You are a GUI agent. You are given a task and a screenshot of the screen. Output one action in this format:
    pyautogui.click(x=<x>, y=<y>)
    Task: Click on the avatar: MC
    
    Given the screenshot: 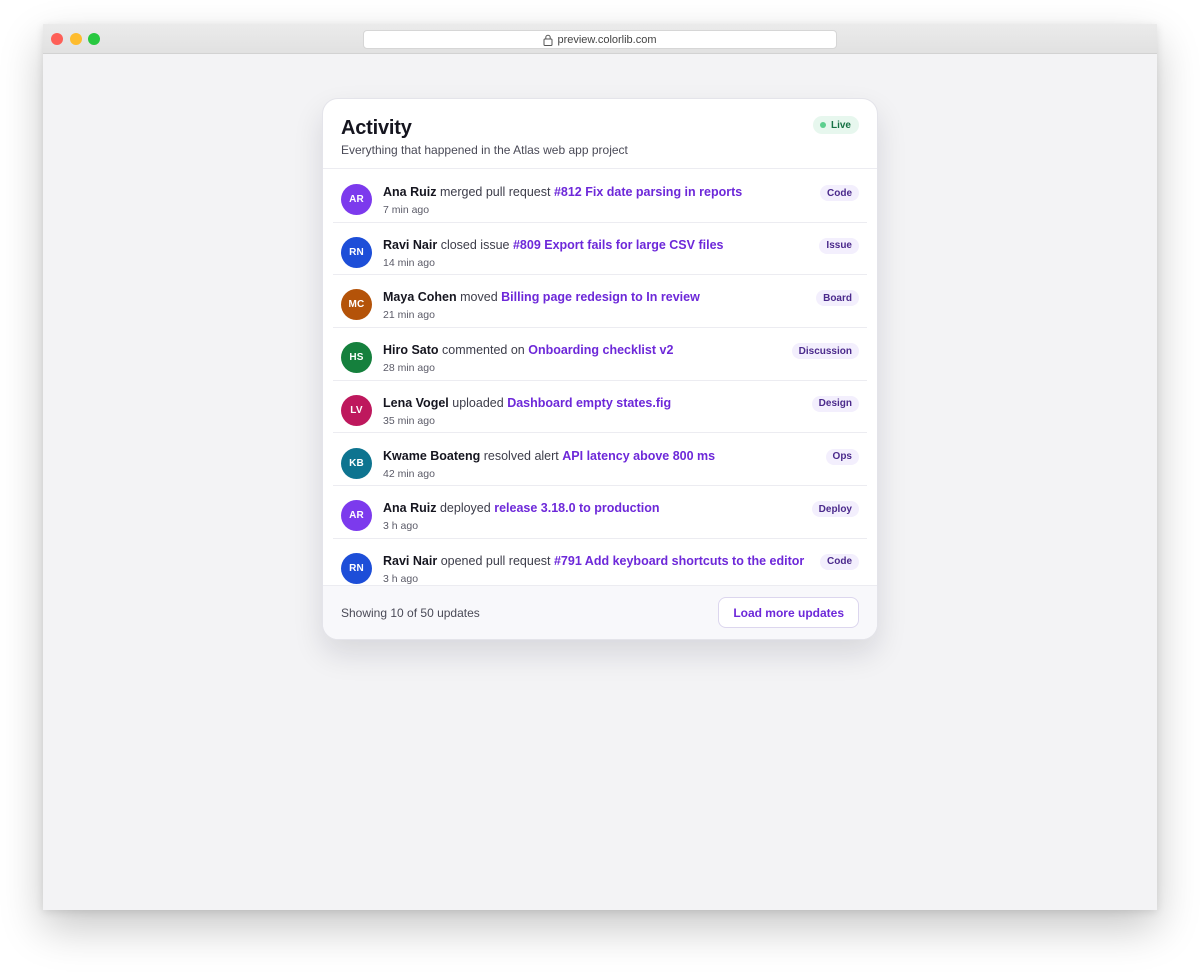 What is the action you would take?
    pyautogui.click(x=356, y=305)
    